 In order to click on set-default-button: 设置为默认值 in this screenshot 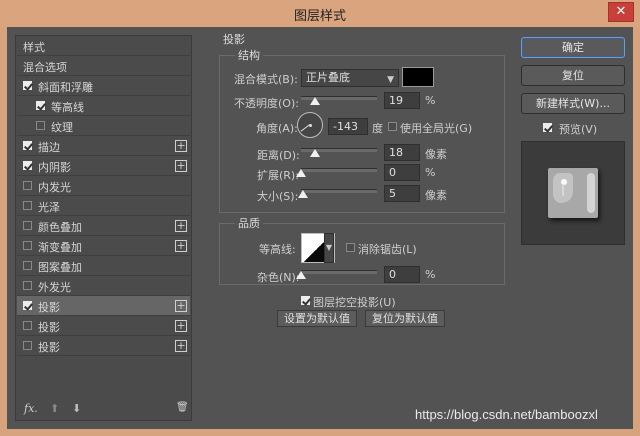, I will do `click(317, 318)`.